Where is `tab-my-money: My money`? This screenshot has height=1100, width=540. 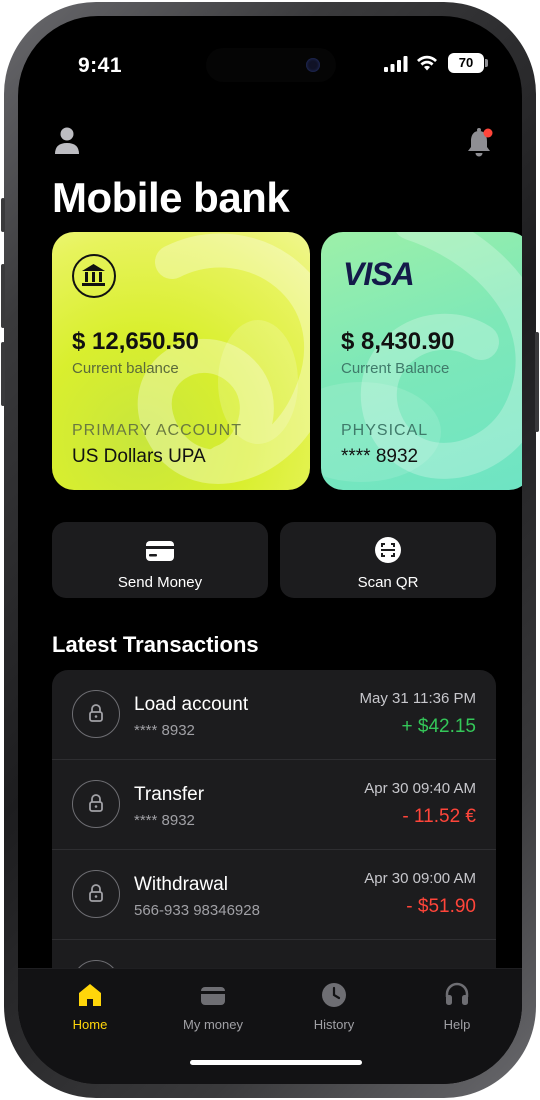 tab-my-money: My money is located at coordinates (213, 1011).